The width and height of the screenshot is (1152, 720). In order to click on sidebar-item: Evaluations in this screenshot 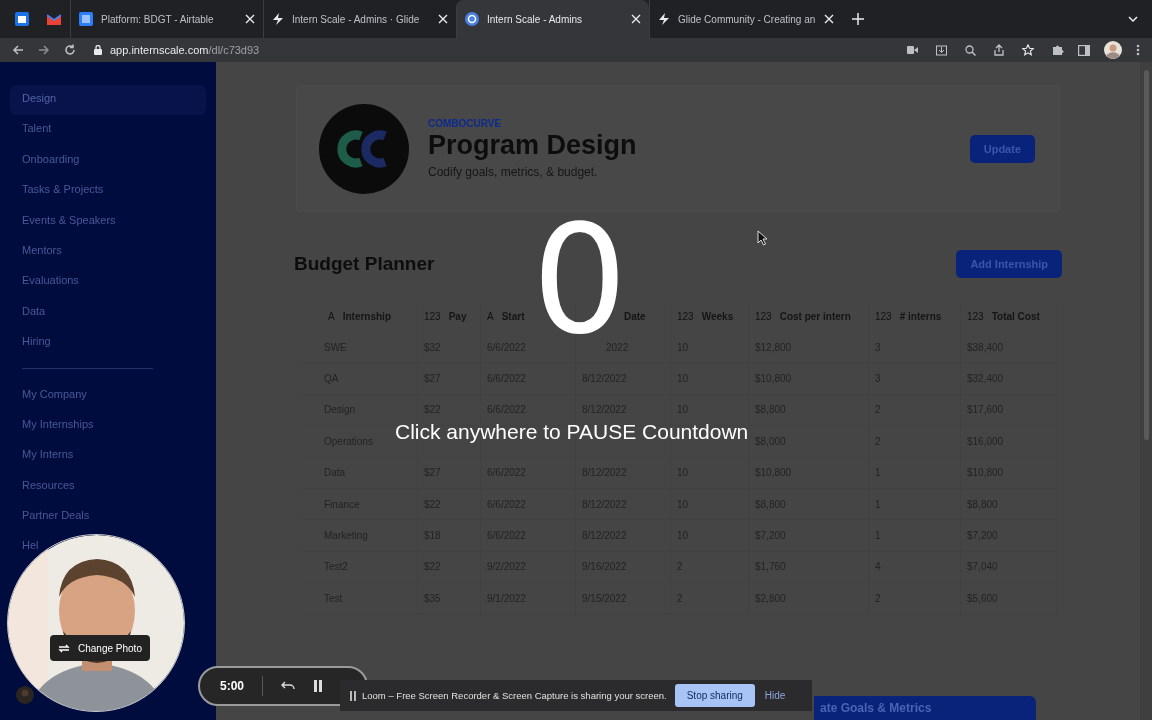, I will do `click(46, 282)`.